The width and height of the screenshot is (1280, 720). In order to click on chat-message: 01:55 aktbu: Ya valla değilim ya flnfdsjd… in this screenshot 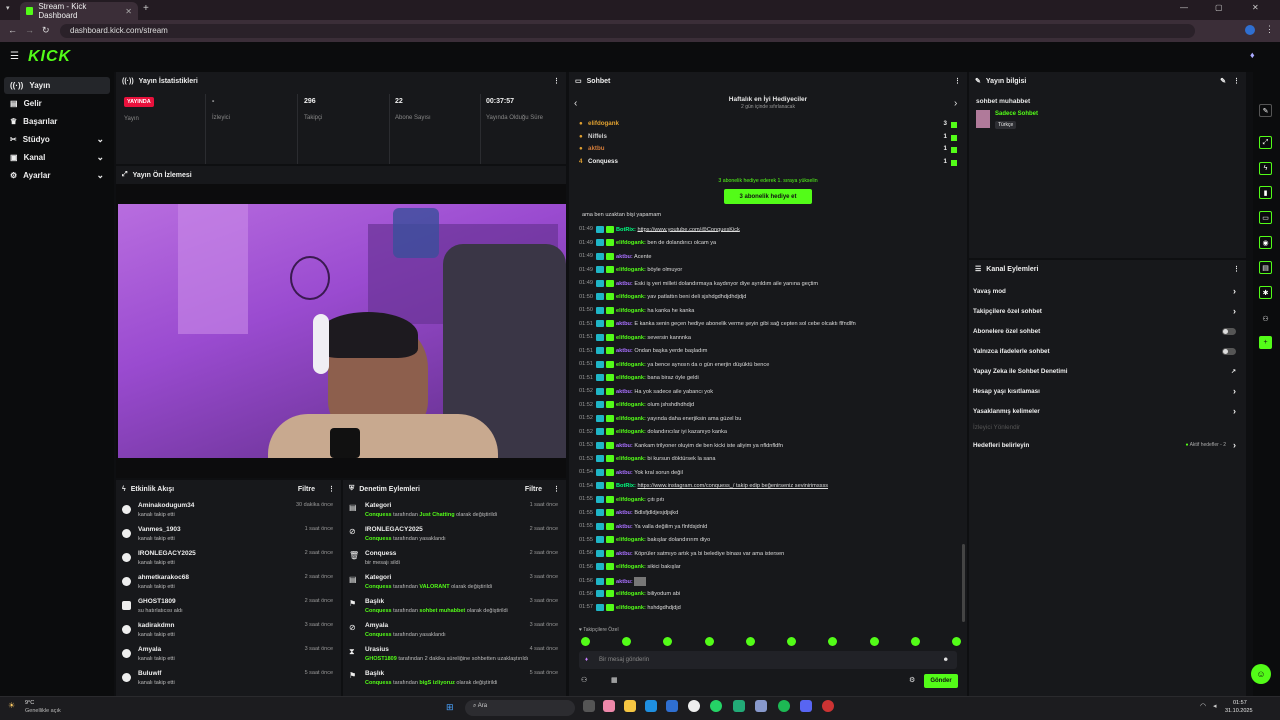, I will do `click(765, 529)`.